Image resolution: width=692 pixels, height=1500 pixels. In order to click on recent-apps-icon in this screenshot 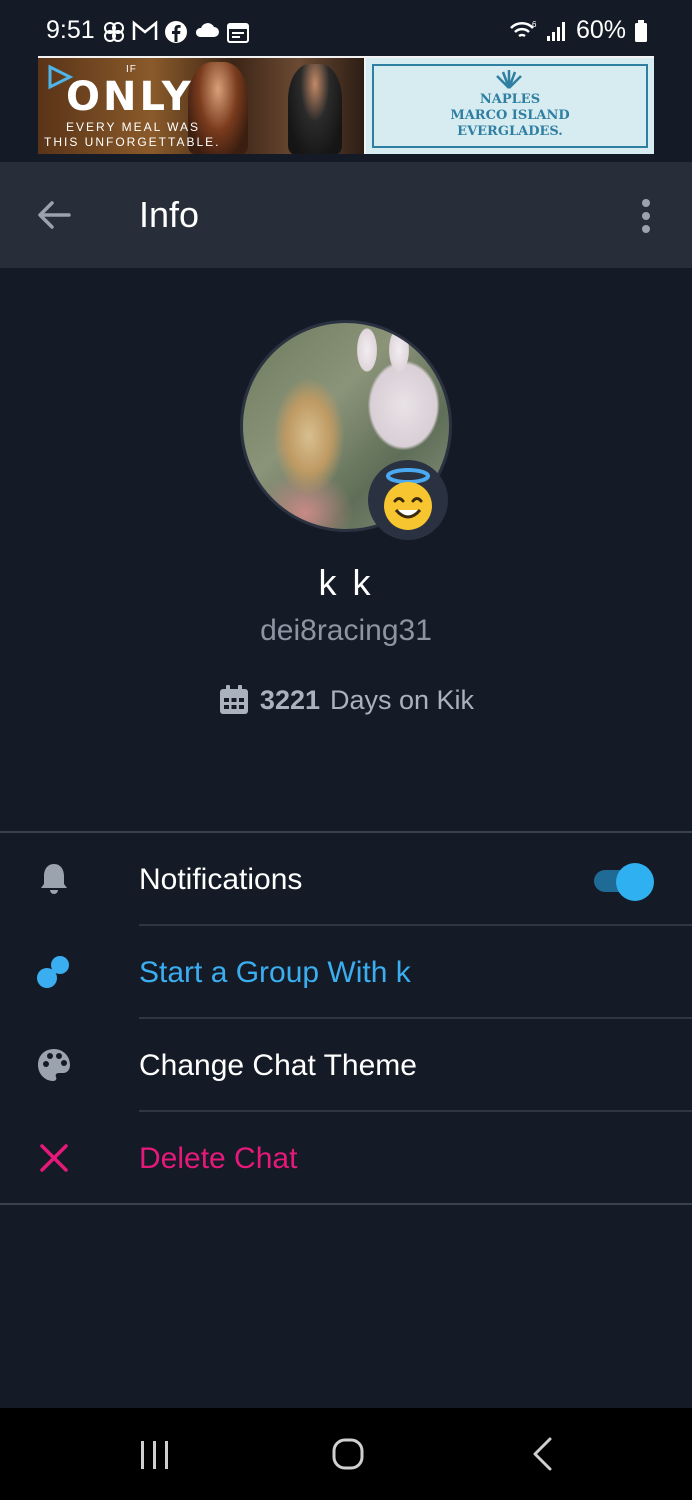, I will do `click(155, 1455)`.